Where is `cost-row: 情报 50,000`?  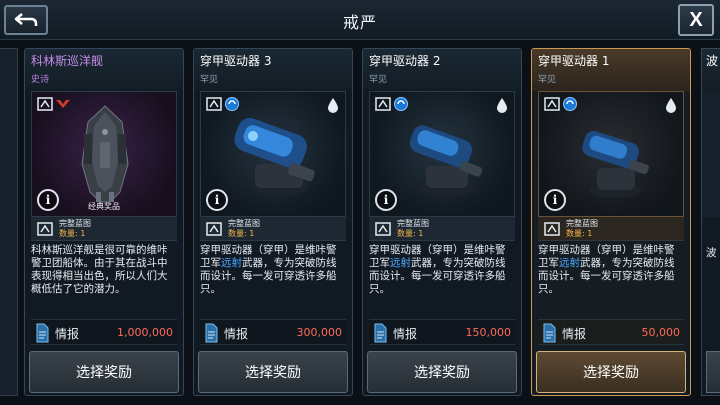 cost-row: 情报 50,000 is located at coordinates (611, 332).